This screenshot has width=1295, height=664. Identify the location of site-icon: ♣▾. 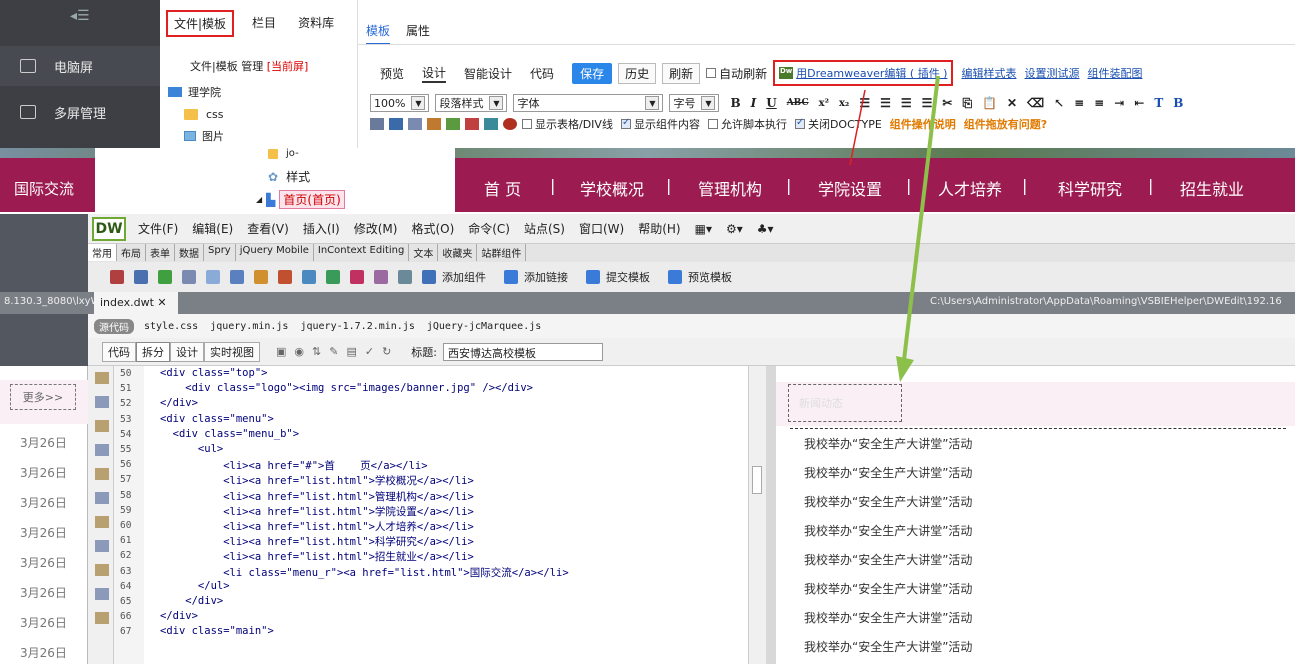
(765, 229).